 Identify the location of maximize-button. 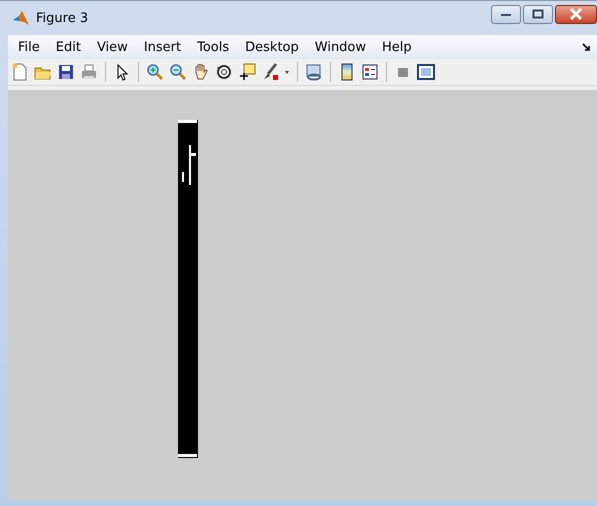
(538, 14).